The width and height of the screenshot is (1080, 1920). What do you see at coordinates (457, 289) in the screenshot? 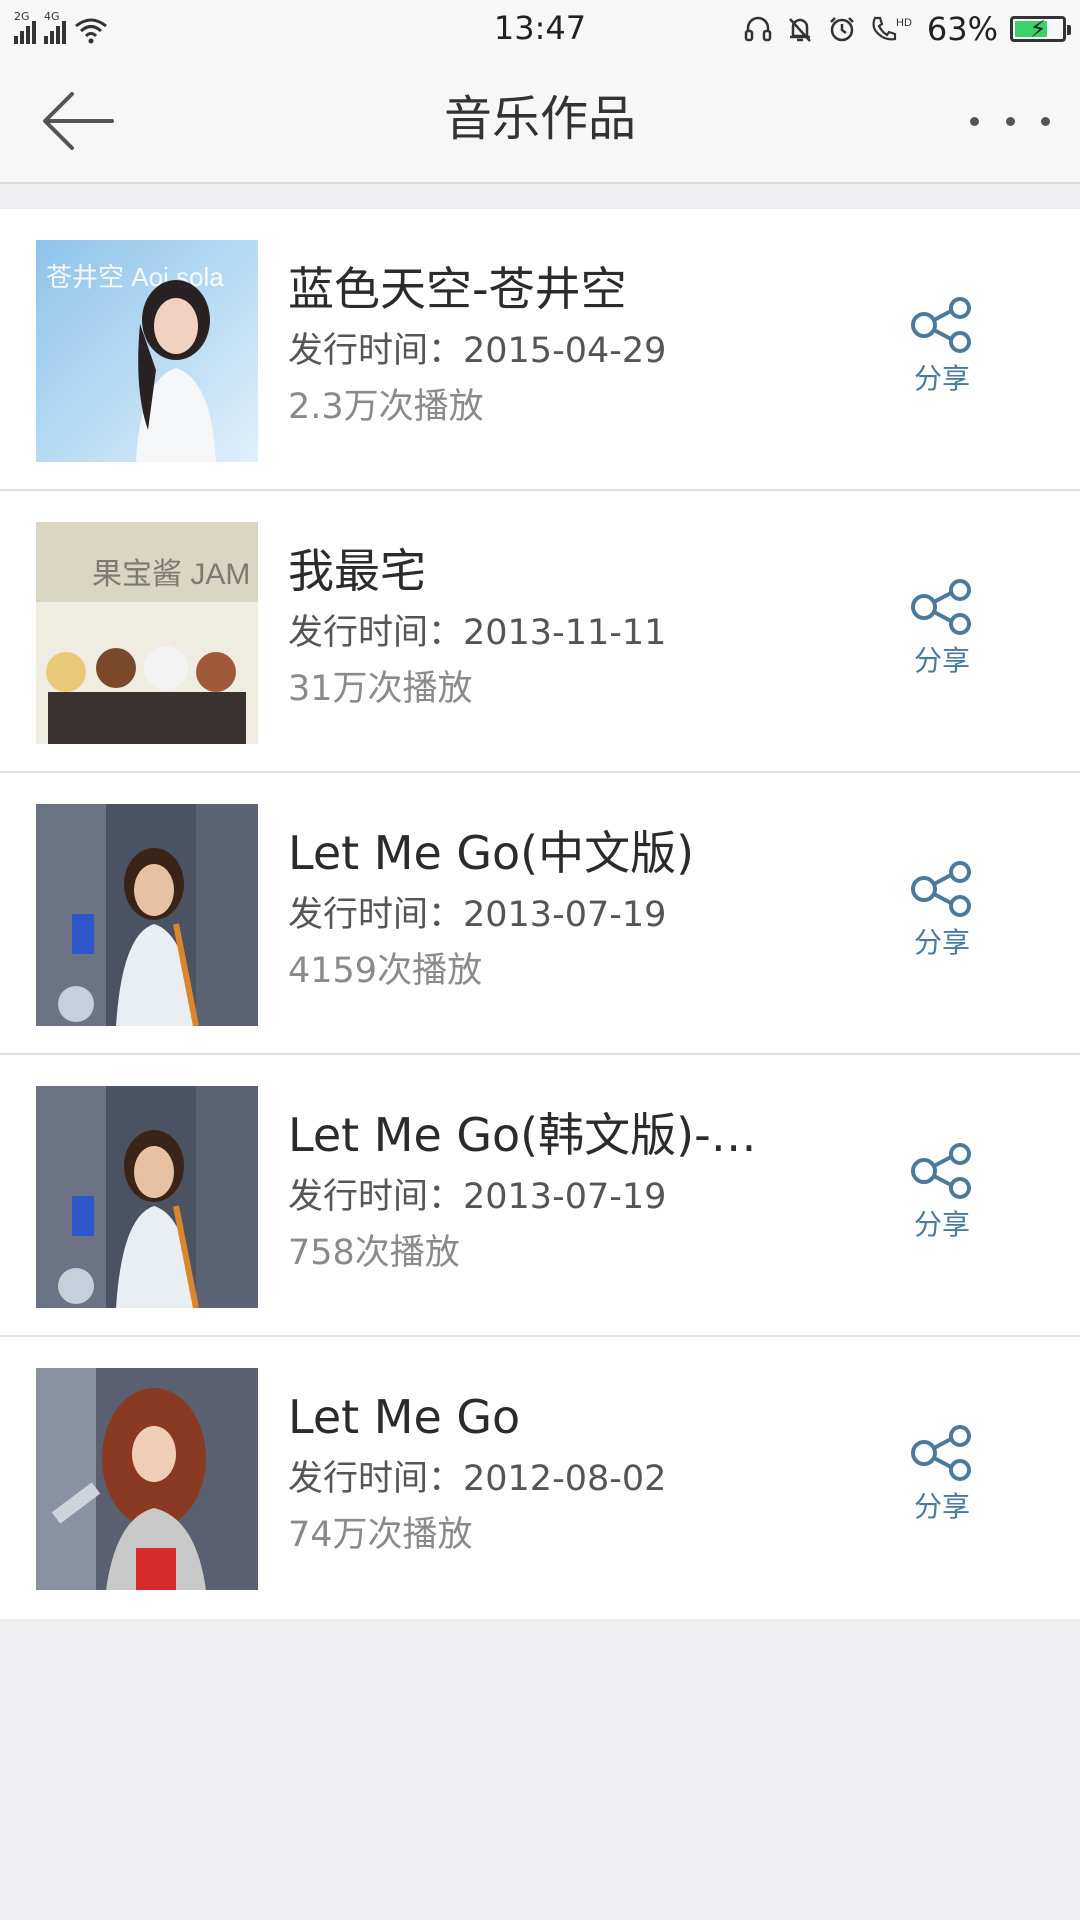
I see `song-title: 蓝色天空-苍井空` at bounding box center [457, 289].